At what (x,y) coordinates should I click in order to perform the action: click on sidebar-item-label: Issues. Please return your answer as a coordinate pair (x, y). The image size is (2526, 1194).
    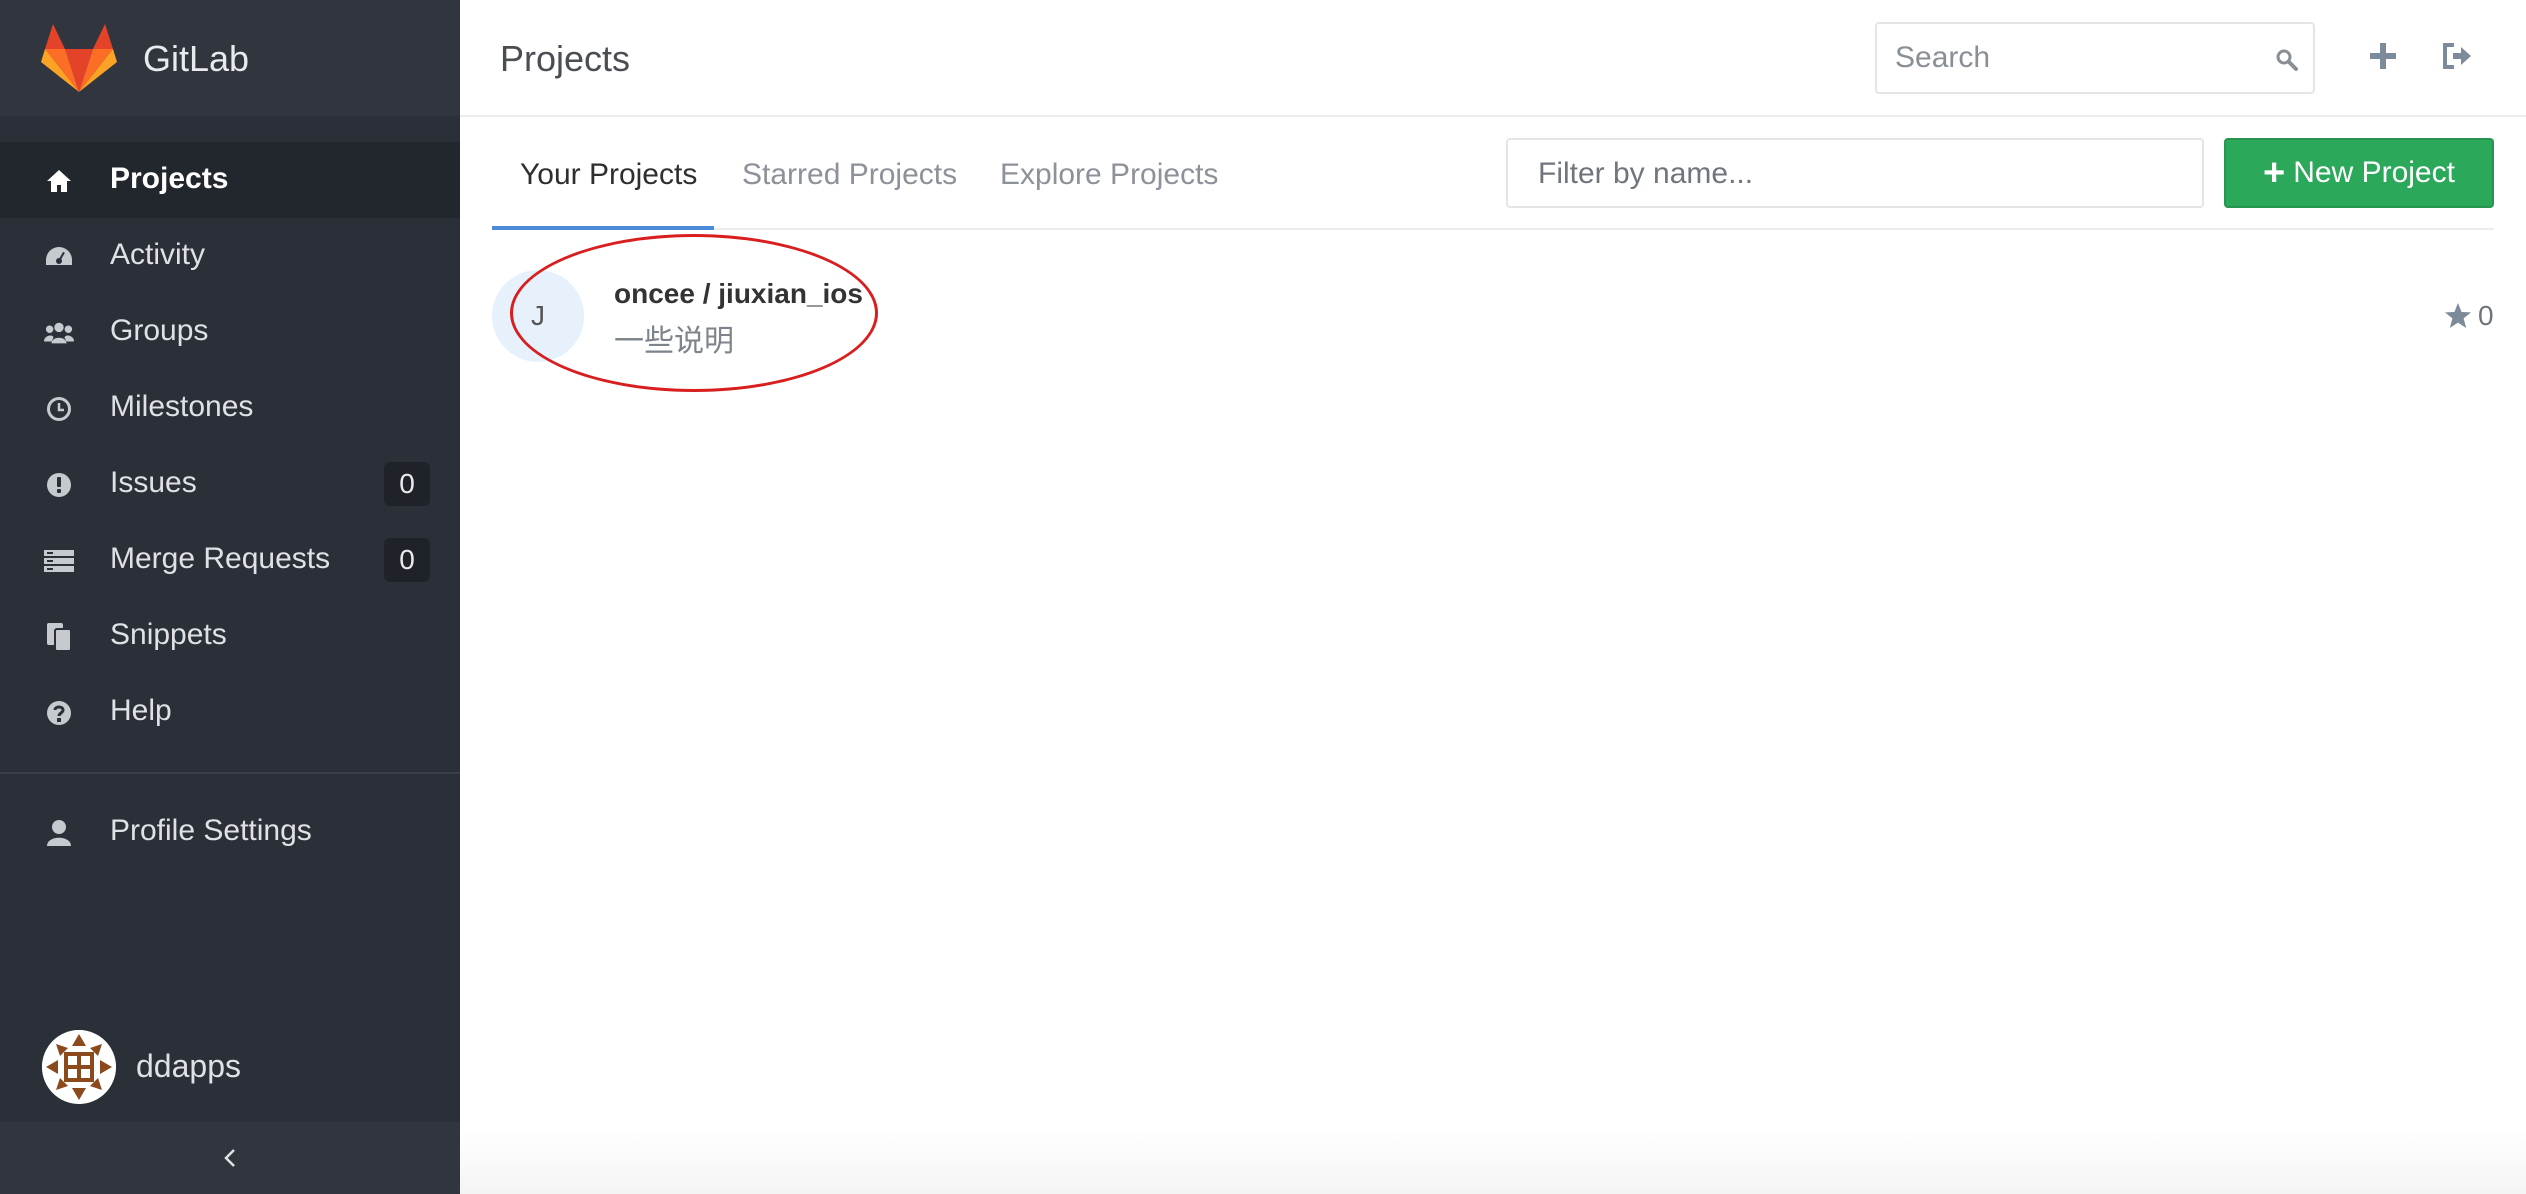
    Looking at the image, I should click on (153, 482).